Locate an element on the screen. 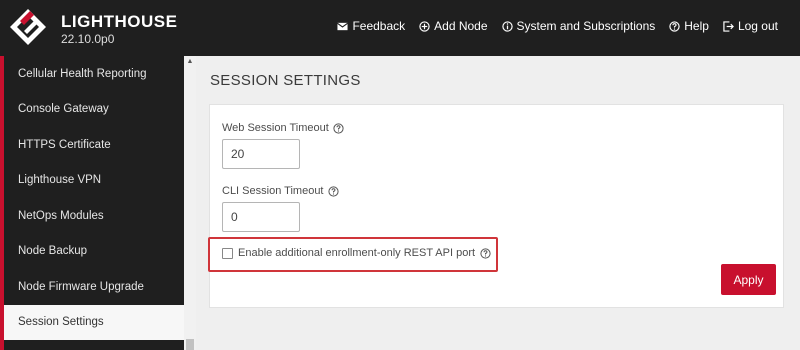 This screenshot has height=350, width=800. web-session-timeout-input is located at coordinates (261, 154).